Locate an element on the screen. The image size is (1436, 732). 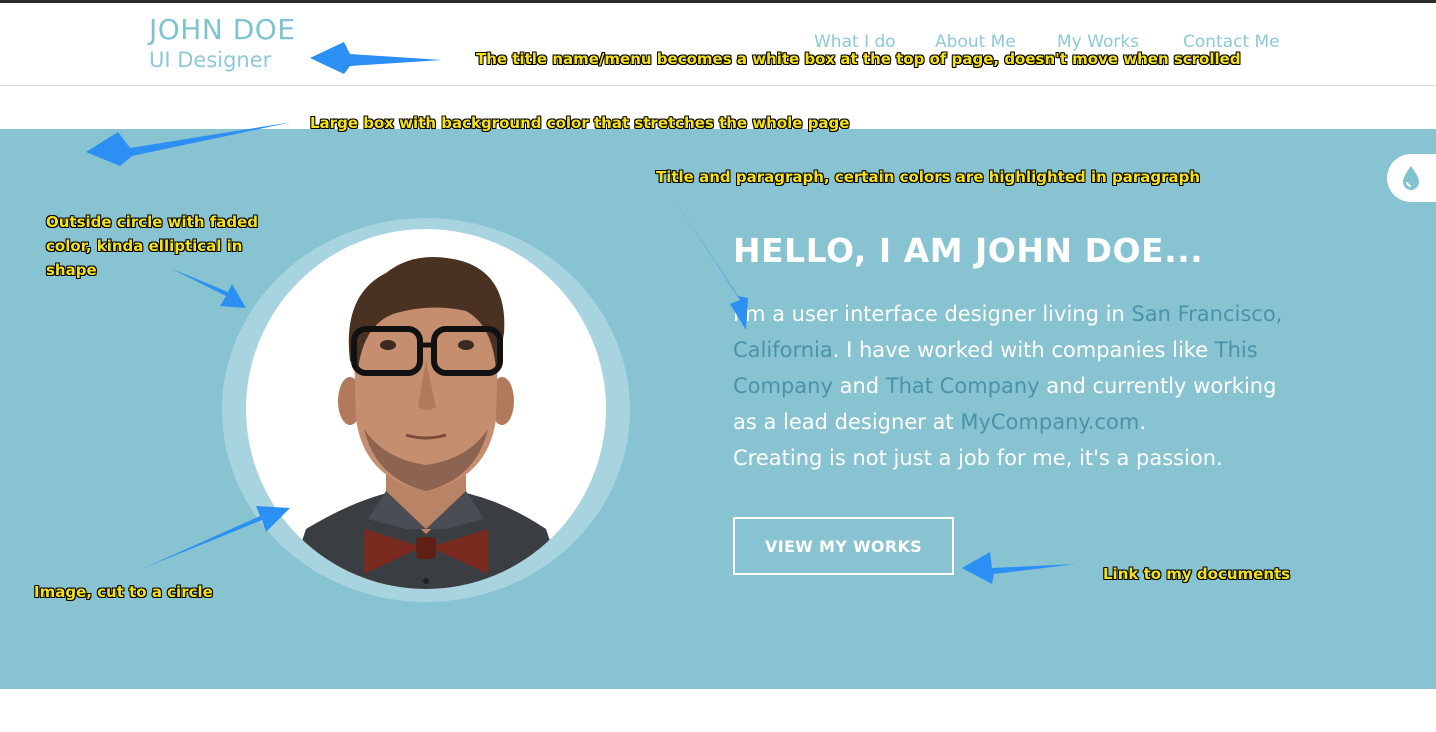
water-drop-icon is located at coordinates (1411, 178).